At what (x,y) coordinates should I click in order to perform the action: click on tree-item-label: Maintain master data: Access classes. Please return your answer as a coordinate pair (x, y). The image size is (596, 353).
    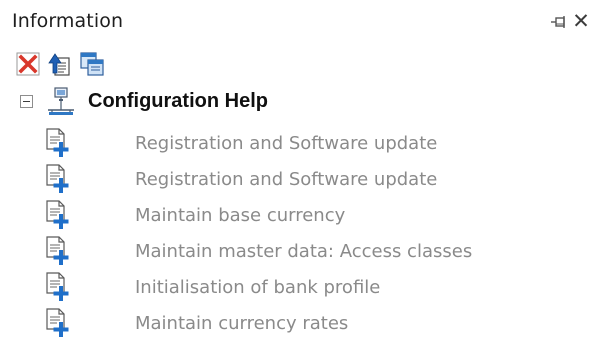
    Looking at the image, I should click on (304, 251).